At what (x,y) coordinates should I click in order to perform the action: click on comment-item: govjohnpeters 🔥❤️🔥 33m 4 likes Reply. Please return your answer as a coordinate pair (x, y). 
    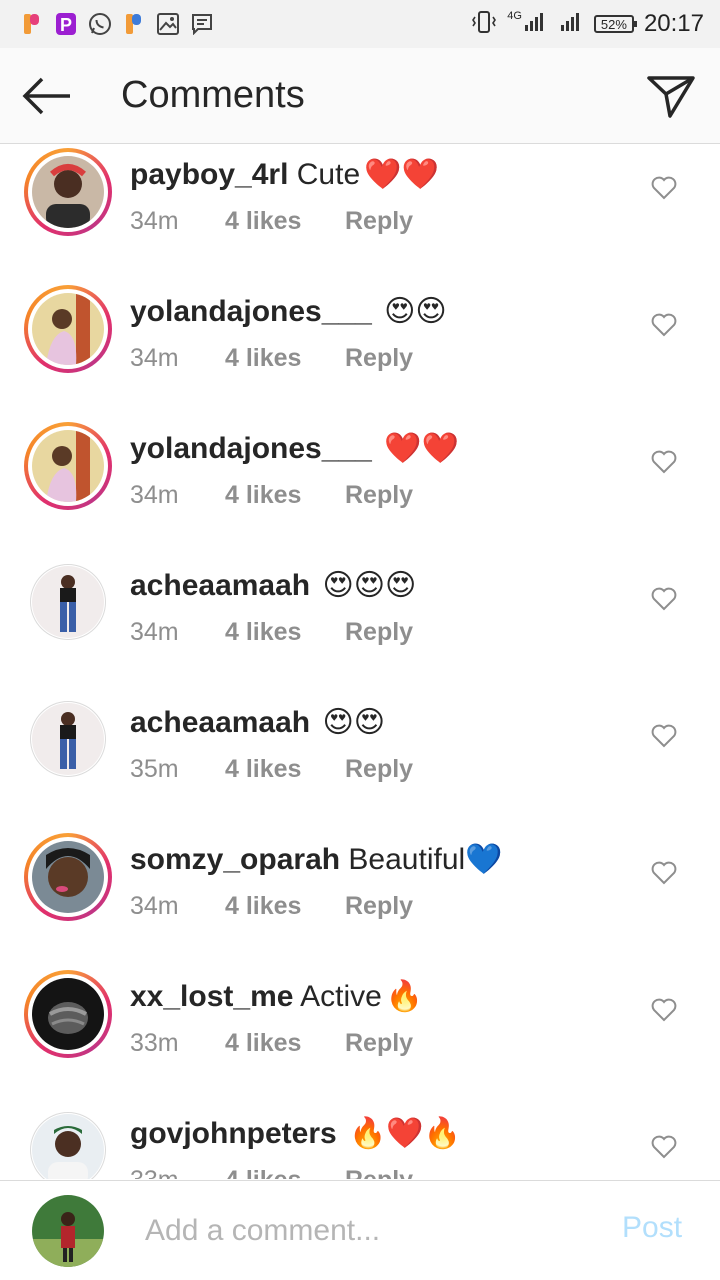
    Looking at the image, I should click on (360, 1141).